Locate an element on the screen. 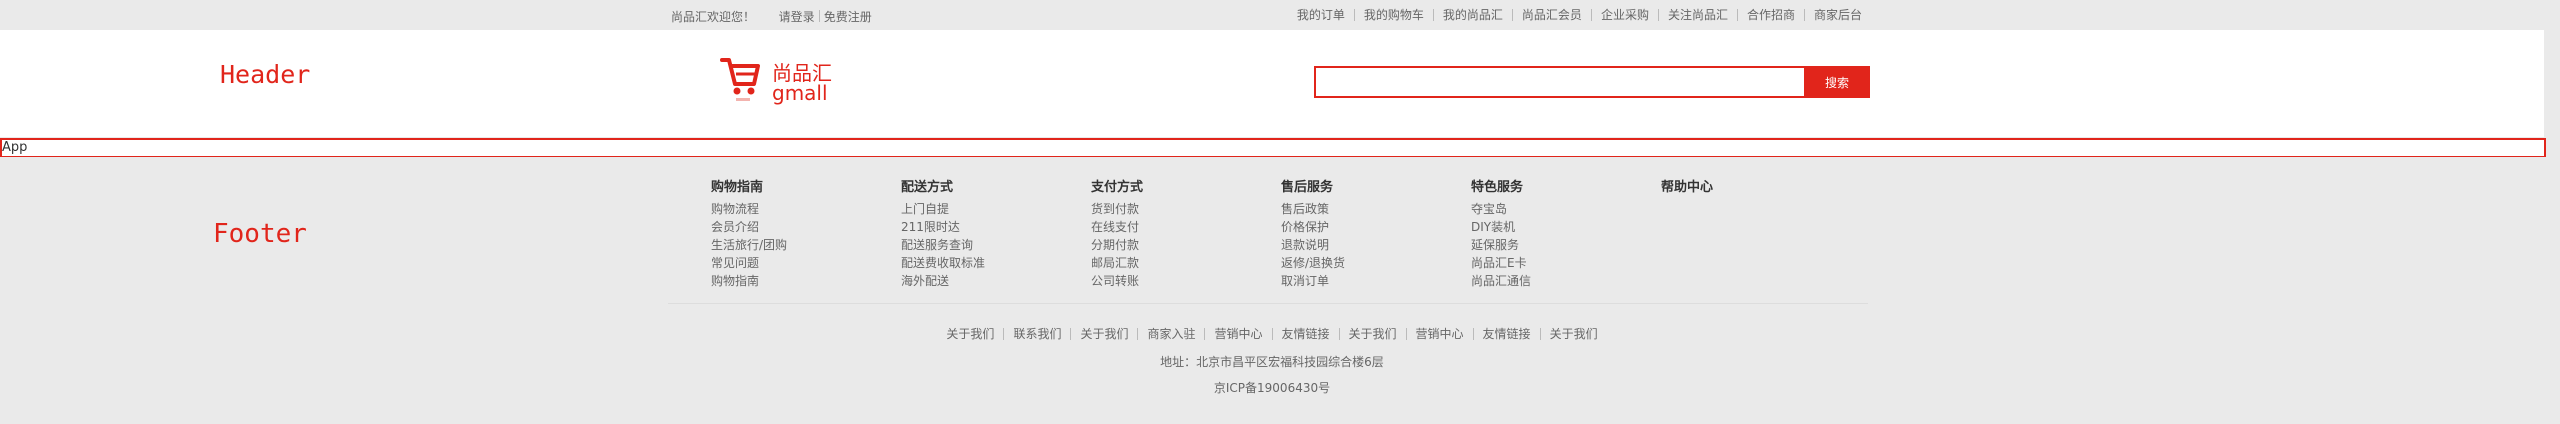  footer-bottom-links: 关于我们 联系我们 关于我们 商家入驻 营销中心 友情链接 关于我们 营销中心 友情链接 关于我们 is located at coordinates (1272, 334).